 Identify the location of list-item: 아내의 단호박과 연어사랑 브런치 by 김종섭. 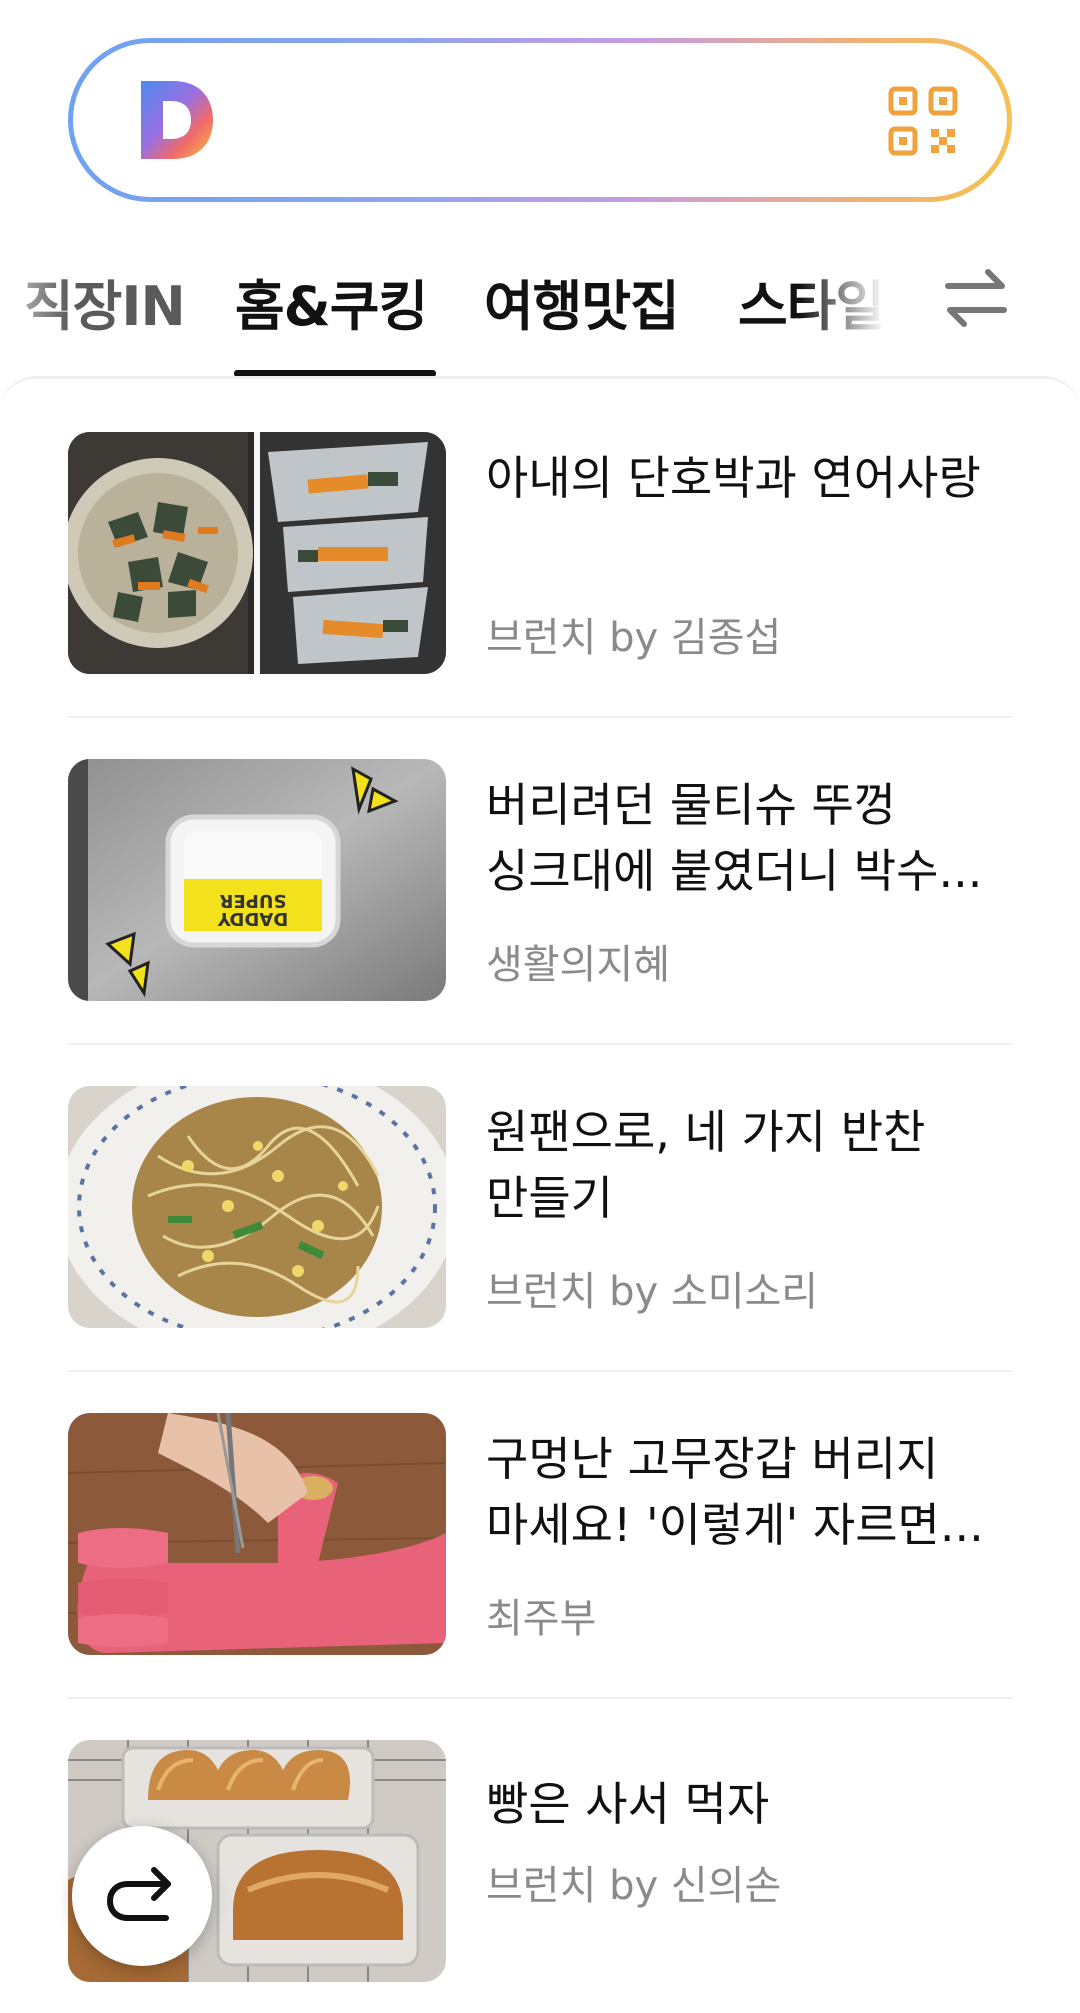
(540, 542).